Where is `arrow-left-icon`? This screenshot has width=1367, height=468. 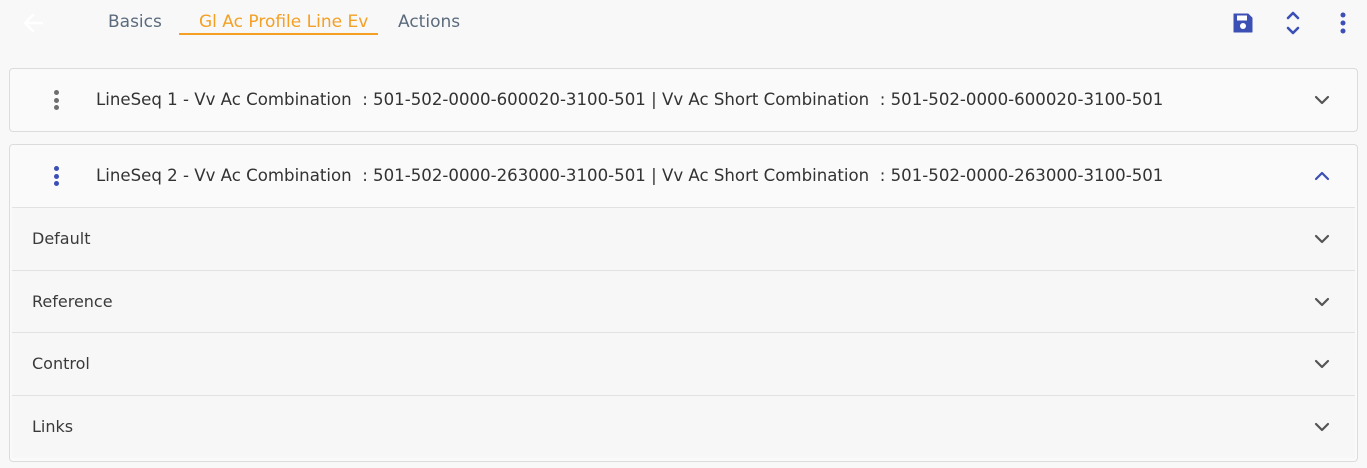 arrow-left-icon is located at coordinates (33, 23).